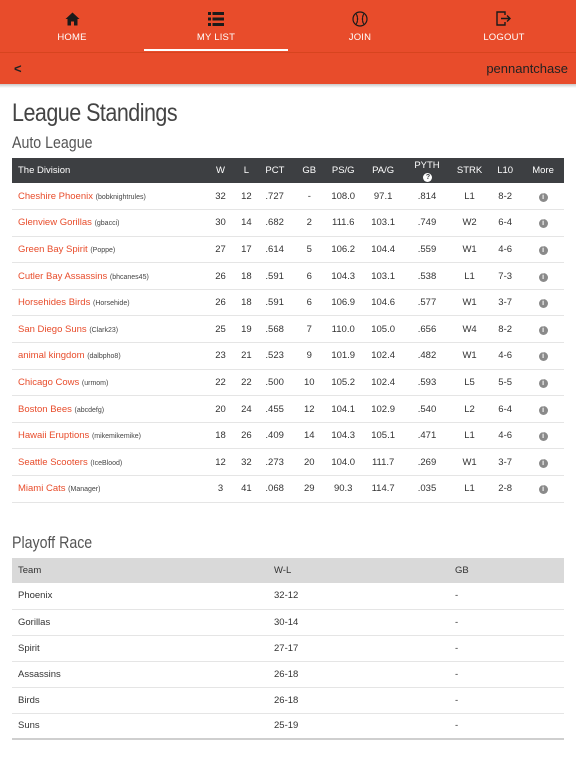  I want to click on cell-w: 22, so click(220, 383).